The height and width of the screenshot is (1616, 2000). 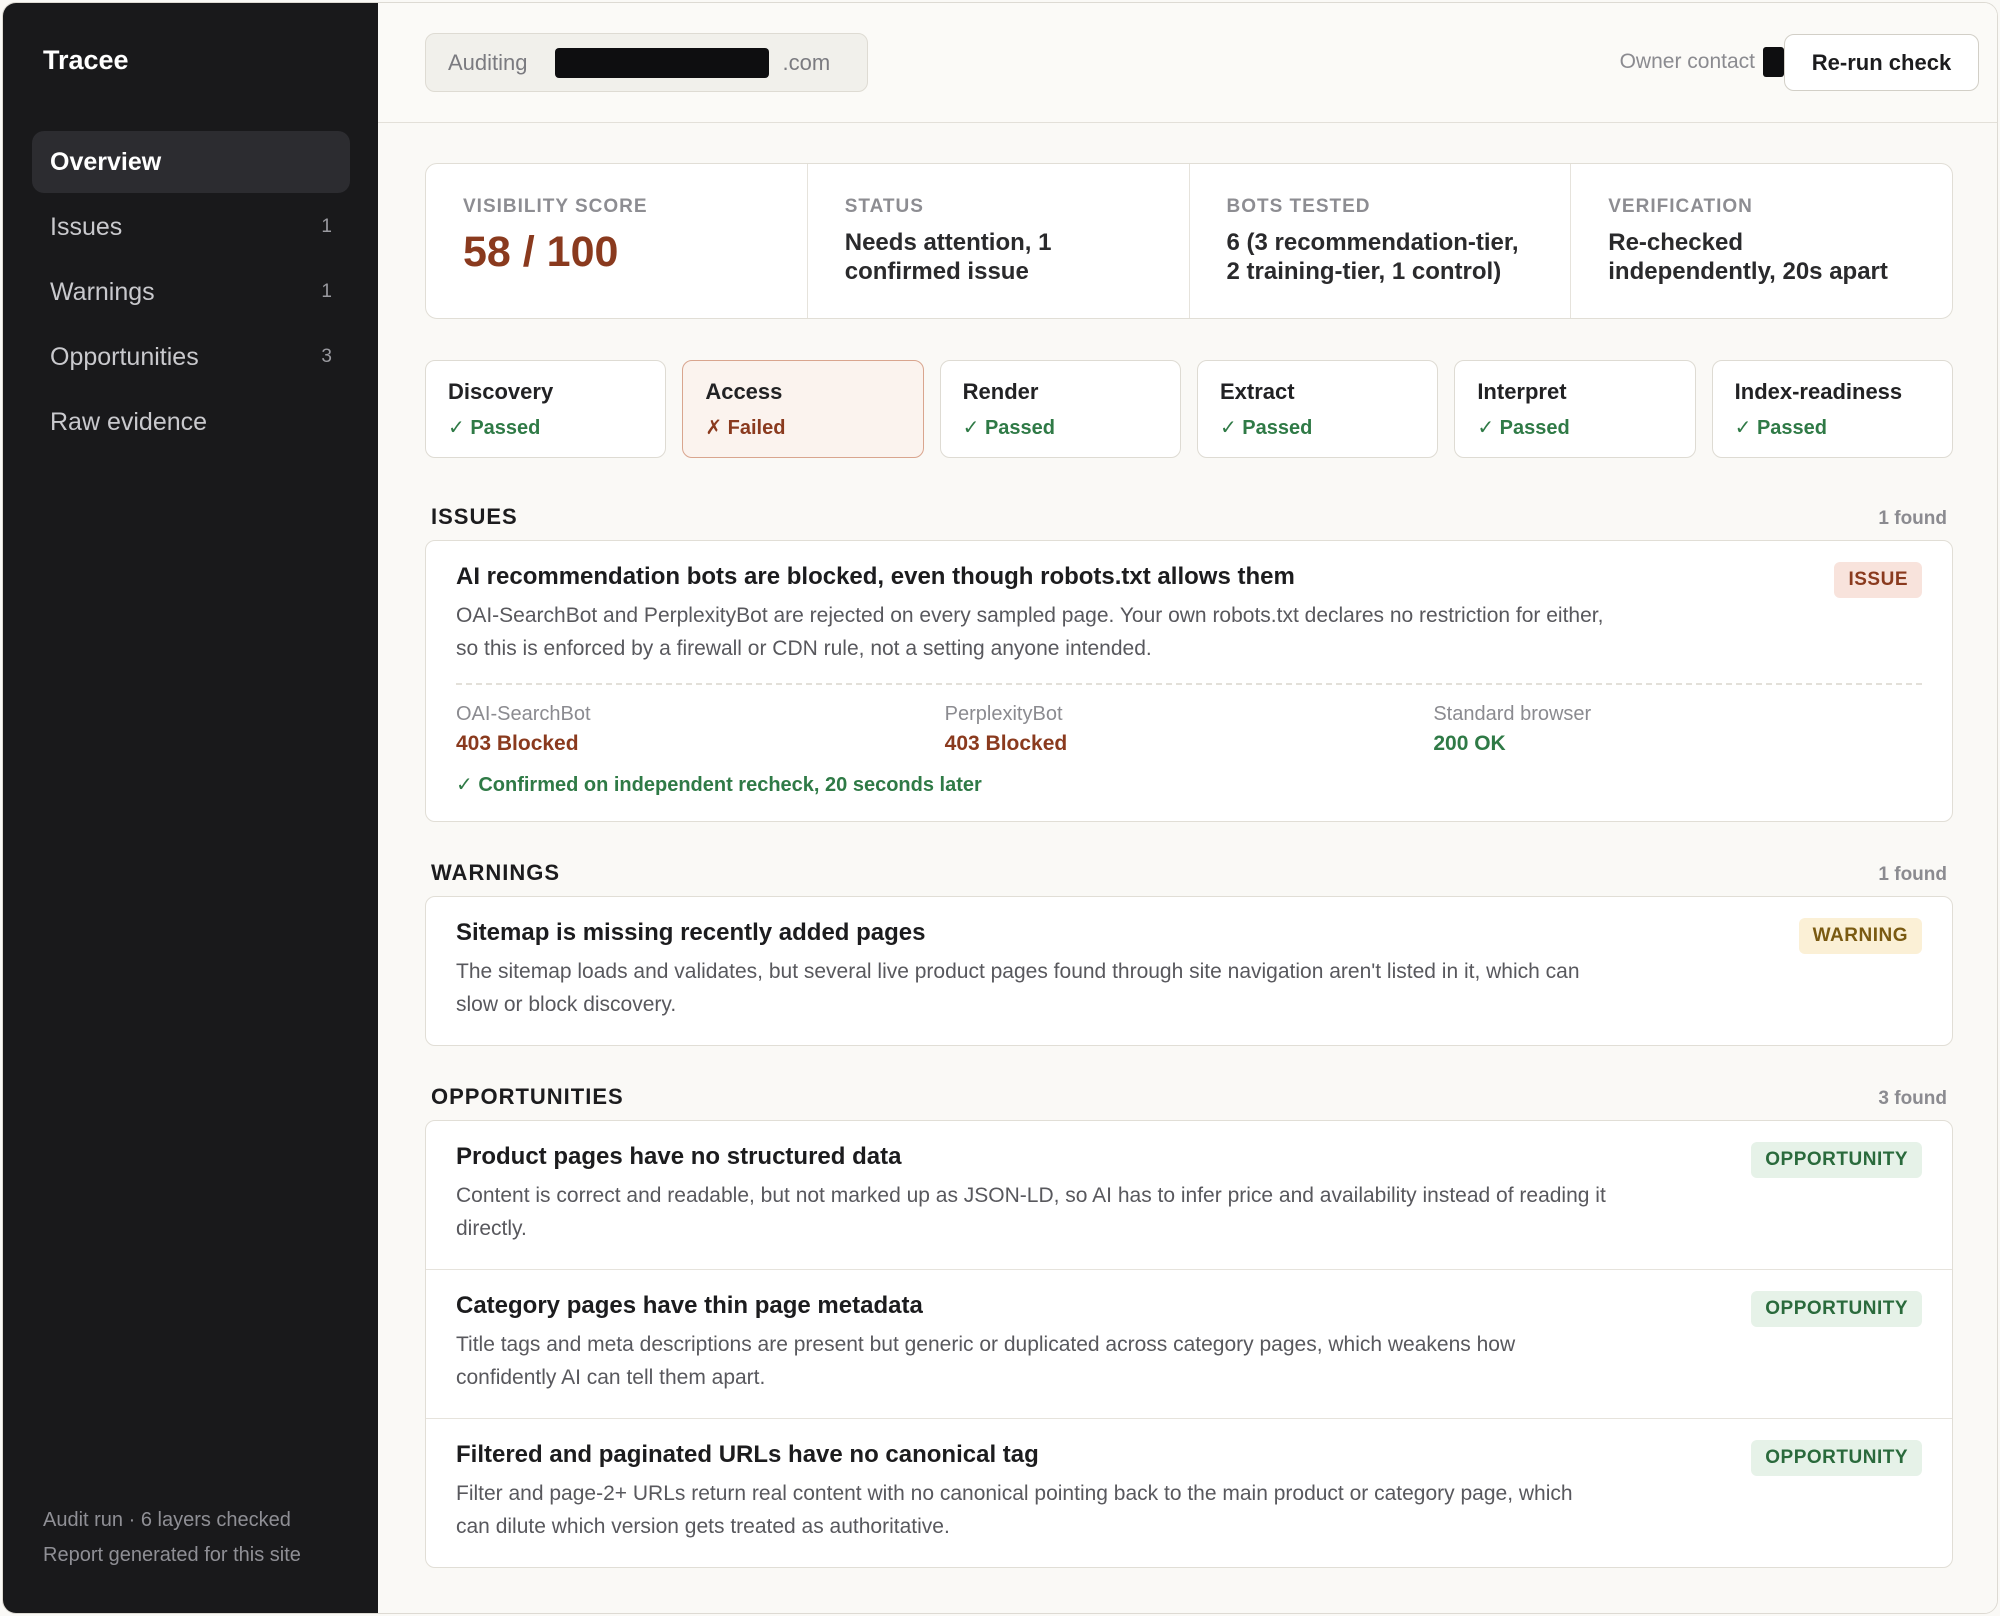 What do you see at coordinates (1189, 513) in the screenshot?
I see `section-header: ISSUES 1 found` at bounding box center [1189, 513].